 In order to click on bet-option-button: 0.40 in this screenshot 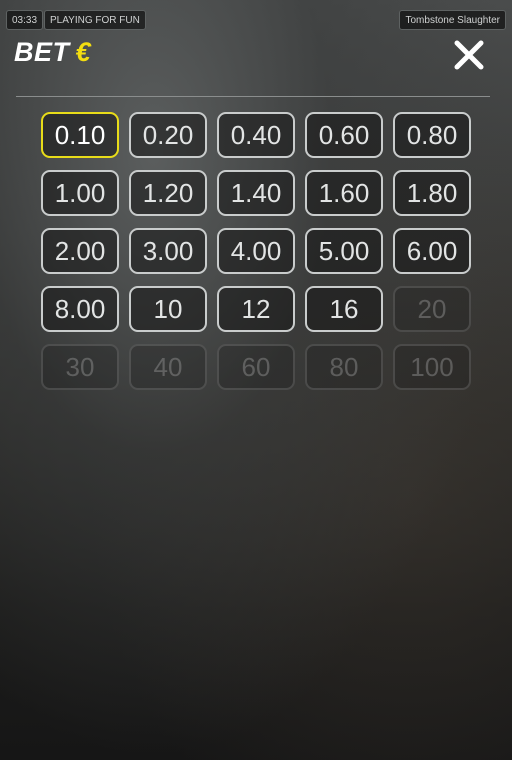, I will do `click(256, 135)`.